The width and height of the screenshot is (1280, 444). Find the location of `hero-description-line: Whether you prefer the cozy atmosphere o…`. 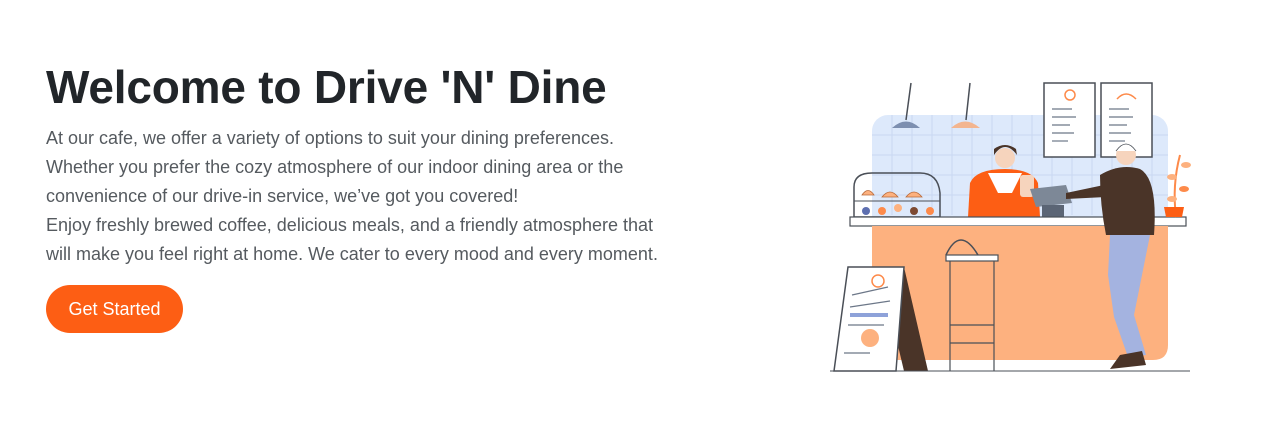

hero-description-line: Whether you prefer the cozy atmosphere o… is located at coordinates (335, 167).